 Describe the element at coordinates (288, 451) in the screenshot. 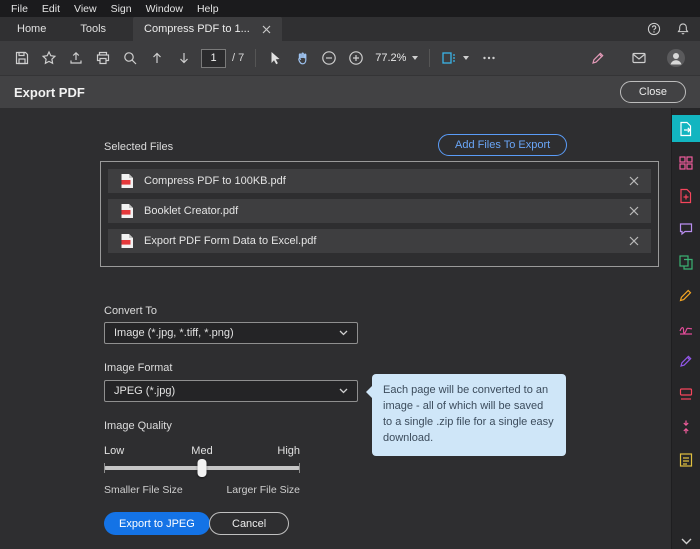

I see `quality-high-label: High` at that location.